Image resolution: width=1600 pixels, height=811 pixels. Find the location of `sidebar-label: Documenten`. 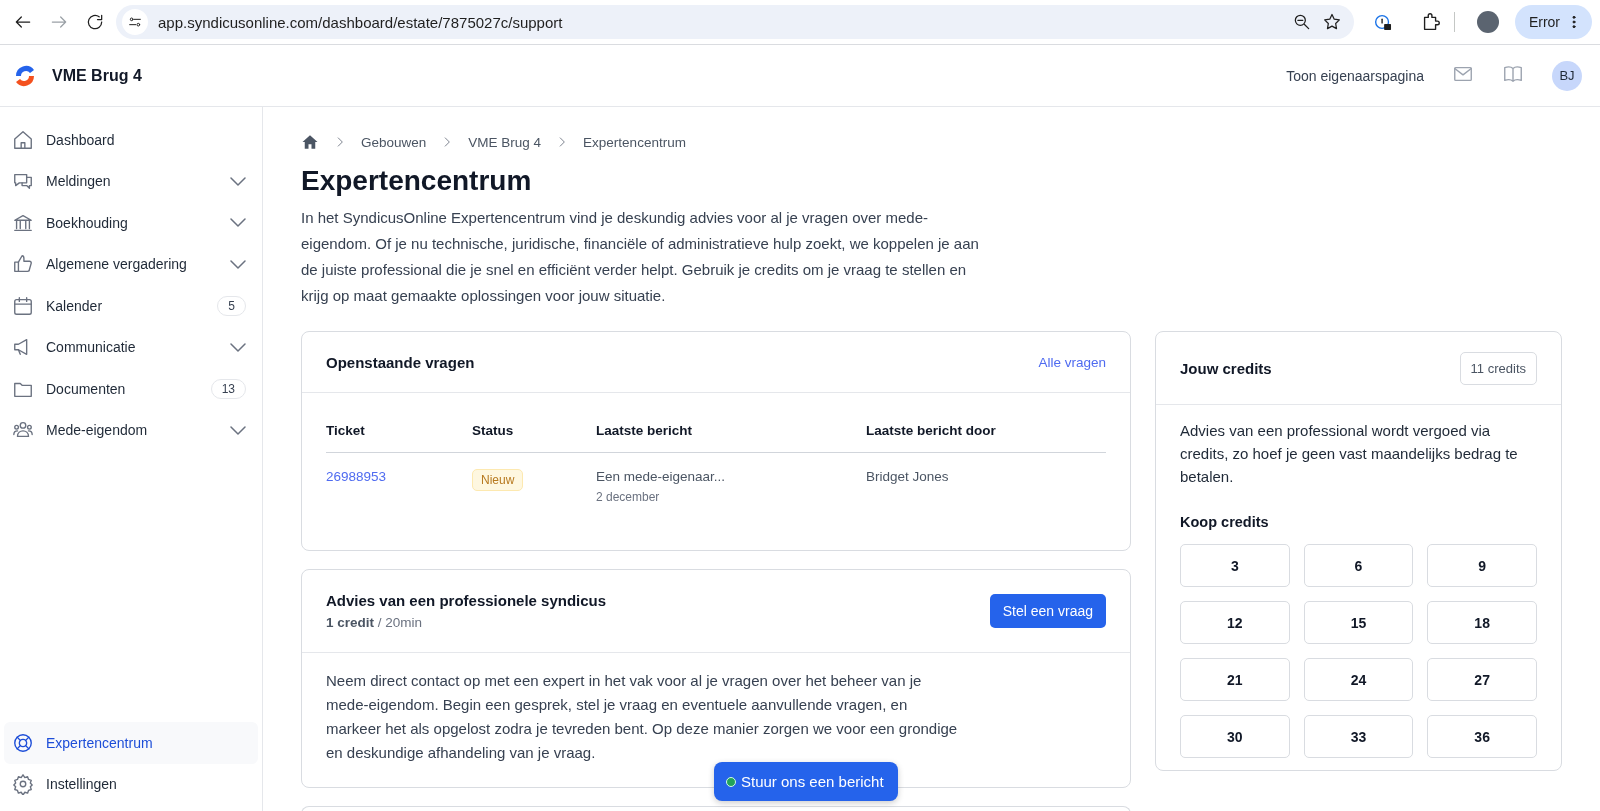

sidebar-label: Documenten is located at coordinates (86, 388).